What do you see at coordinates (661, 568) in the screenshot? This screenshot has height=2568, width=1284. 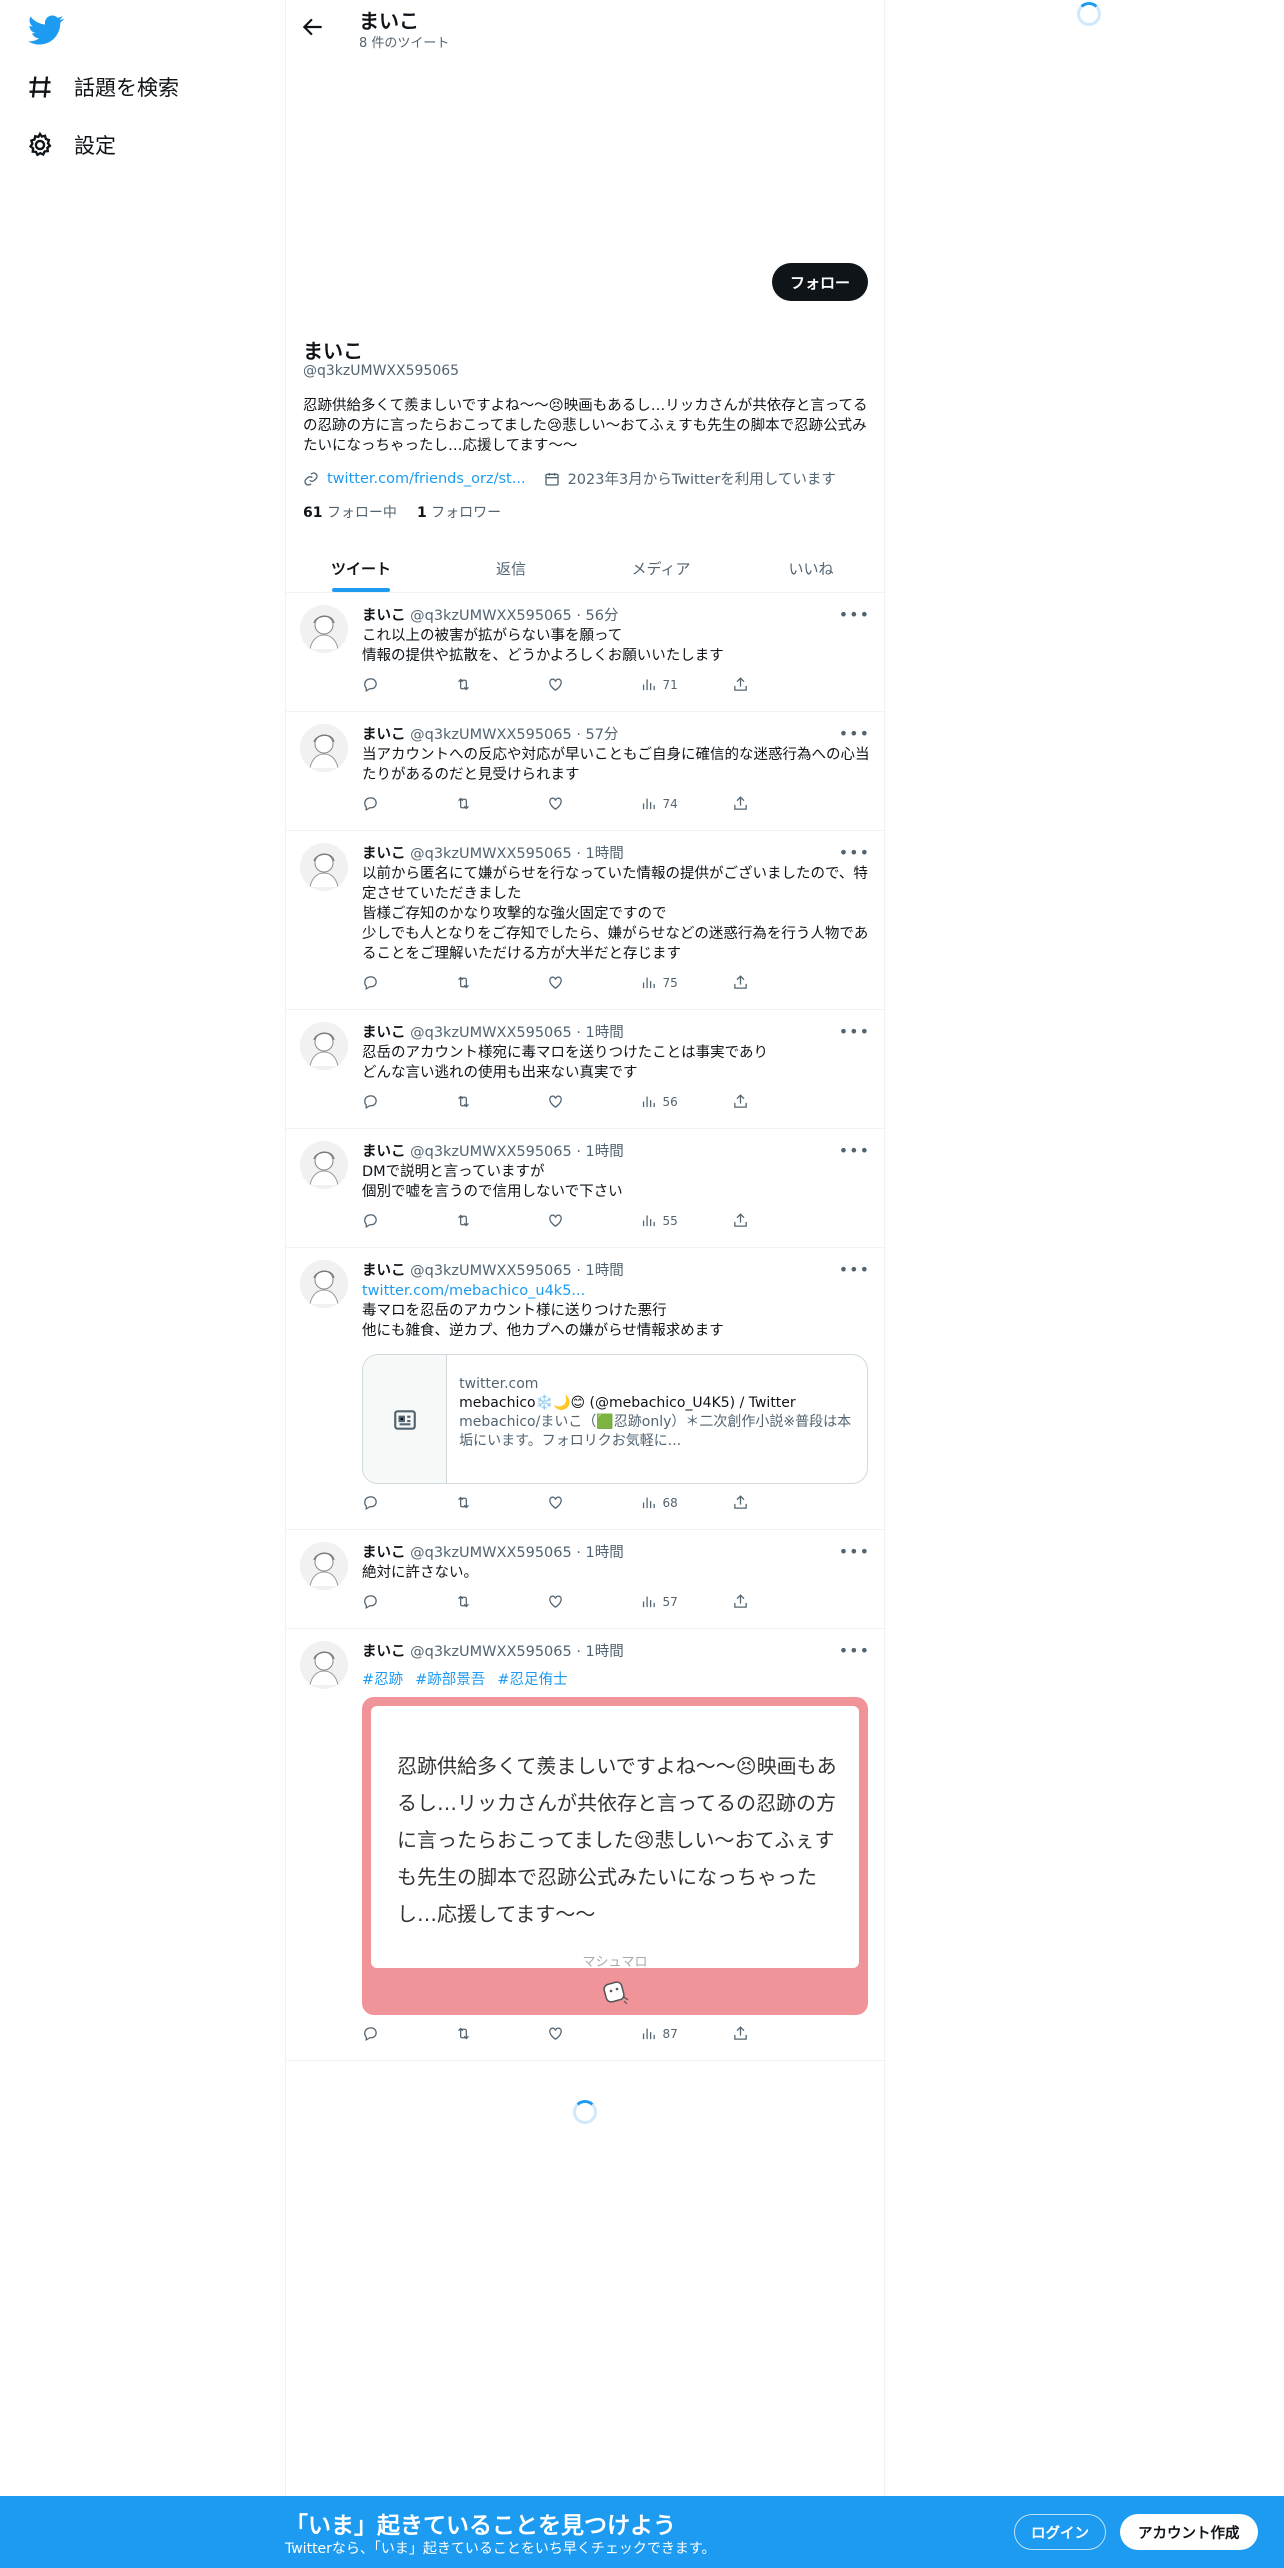 I see `tab-media: メディア` at bounding box center [661, 568].